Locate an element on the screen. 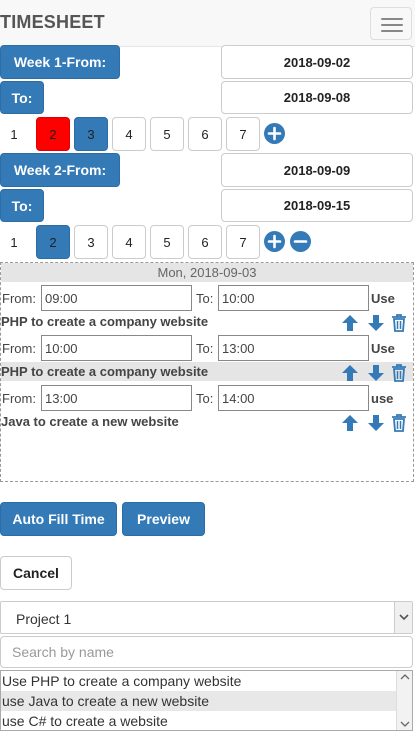 The width and height of the screenshot is (415, 741). auto-fill-time-button: Auto Fill Time is located at coordinates (58, 519).